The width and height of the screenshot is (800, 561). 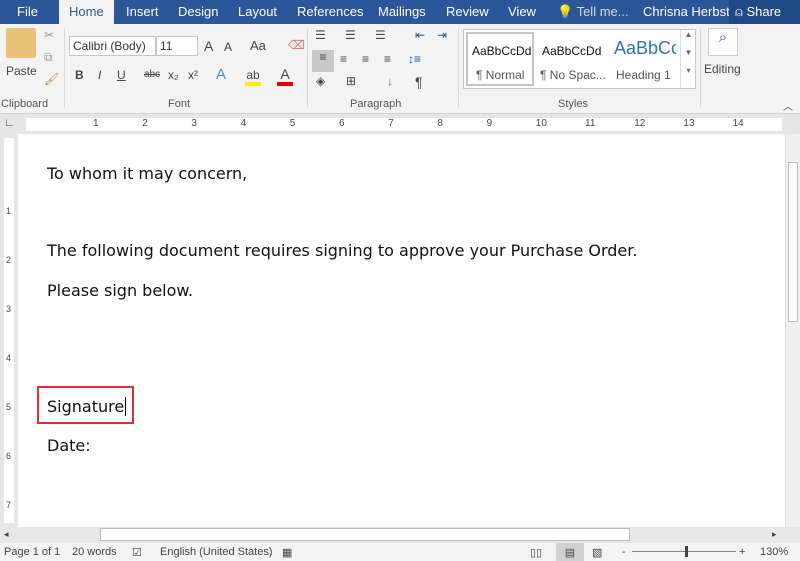 What do you see at coordinates (142, 12) in the screenshot?
I see `tab-insert: Insert` at bounding box center [142, 12].